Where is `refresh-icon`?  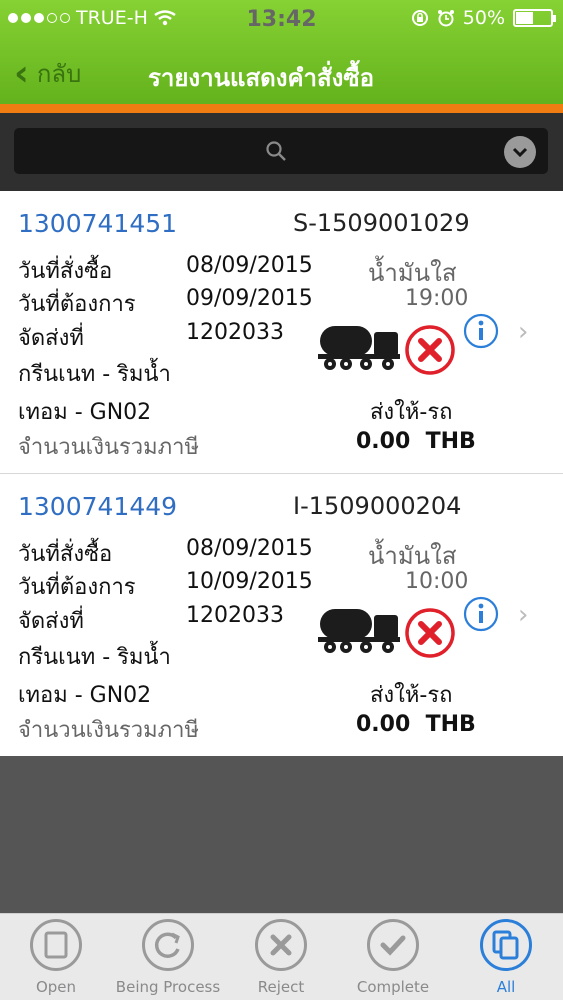 refresh-icon is located at coordinates (168, 945).